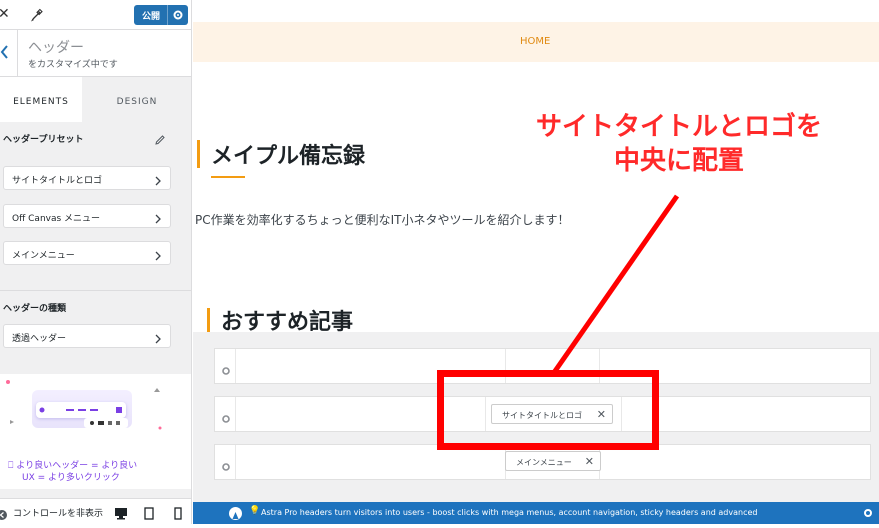  I want to click on mobile-device-icon, so click(178, 514).